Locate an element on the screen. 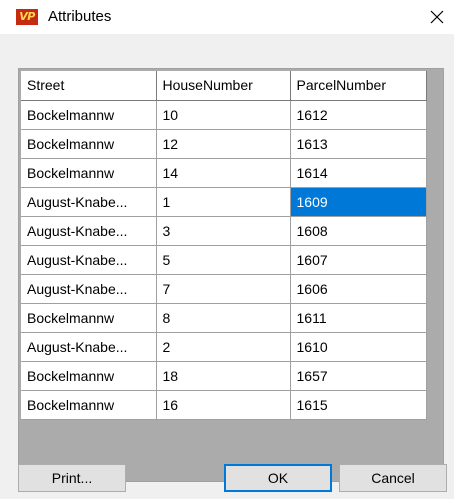 Image resolution: width=454 pixels, height=499 pixels. cell-parcel-number: 1657 is located at coordinates (358, 376).